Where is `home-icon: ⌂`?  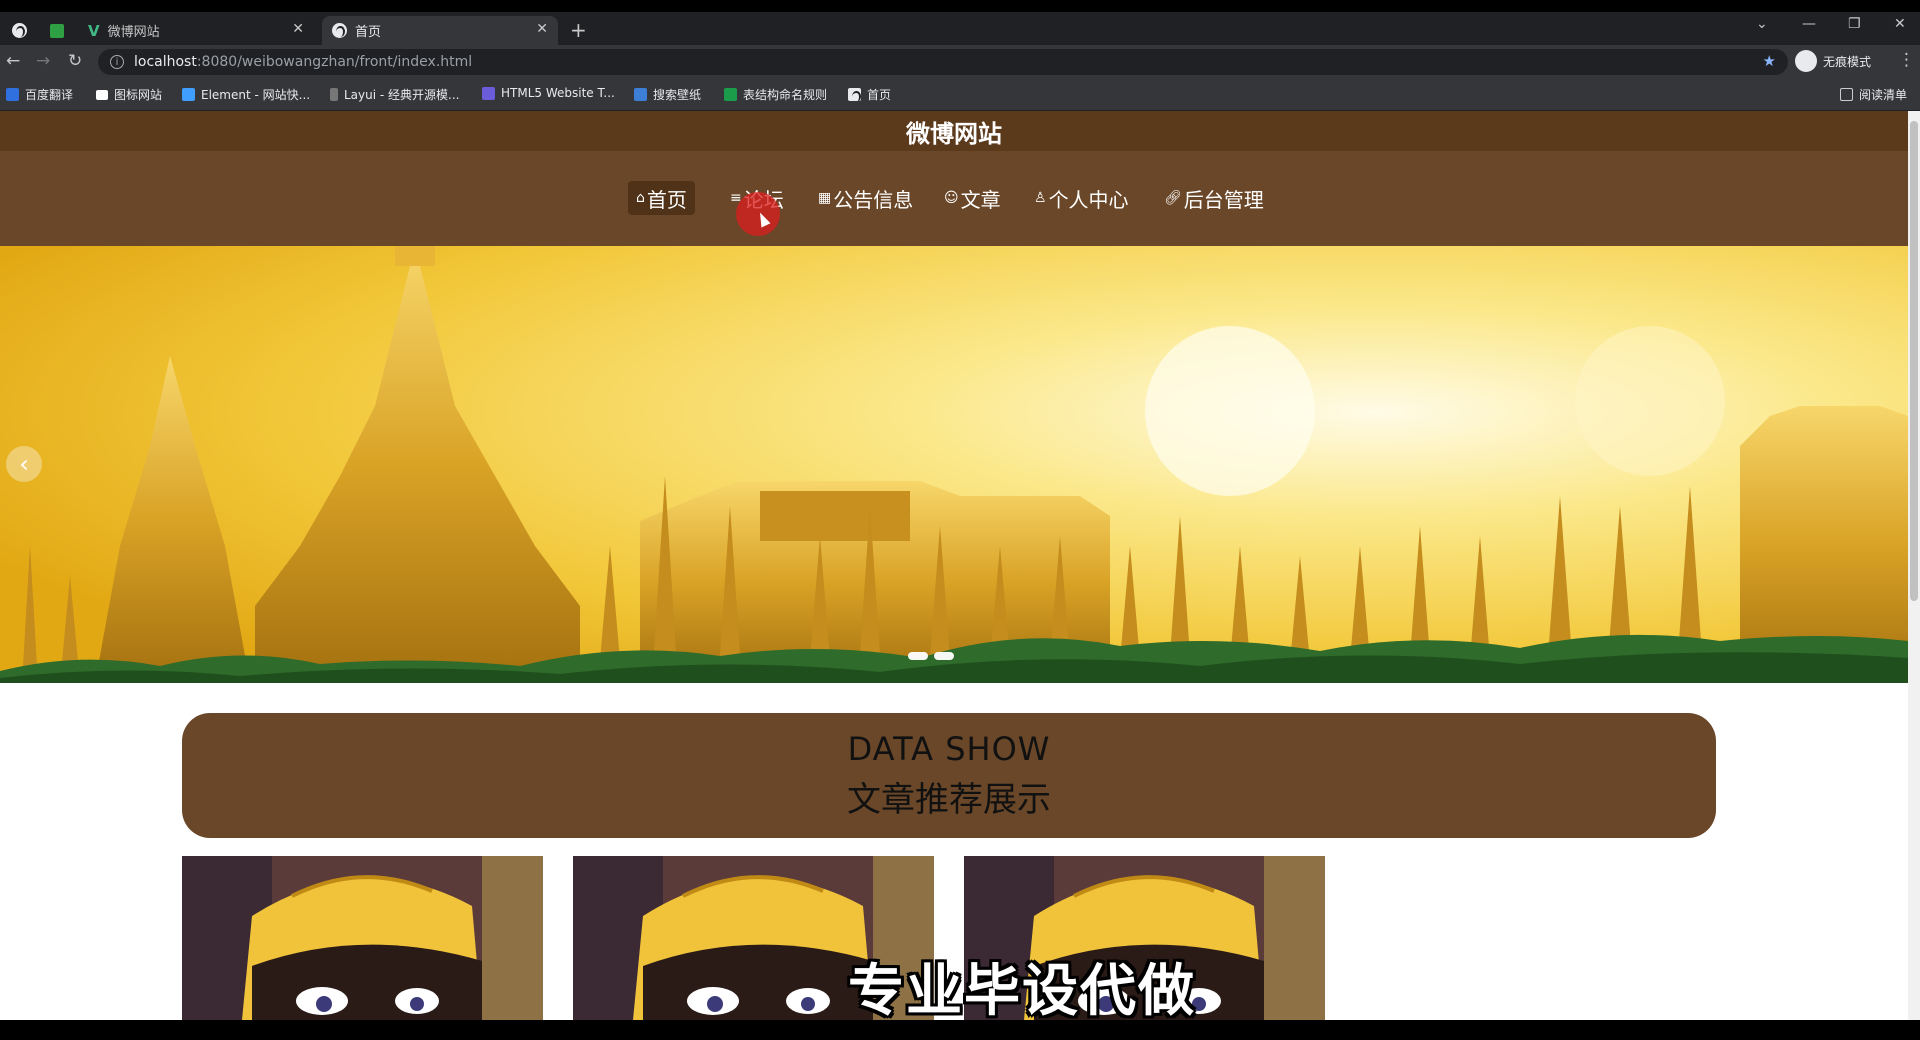 home-icon: ⌂ is located at coordinates (640, 198).